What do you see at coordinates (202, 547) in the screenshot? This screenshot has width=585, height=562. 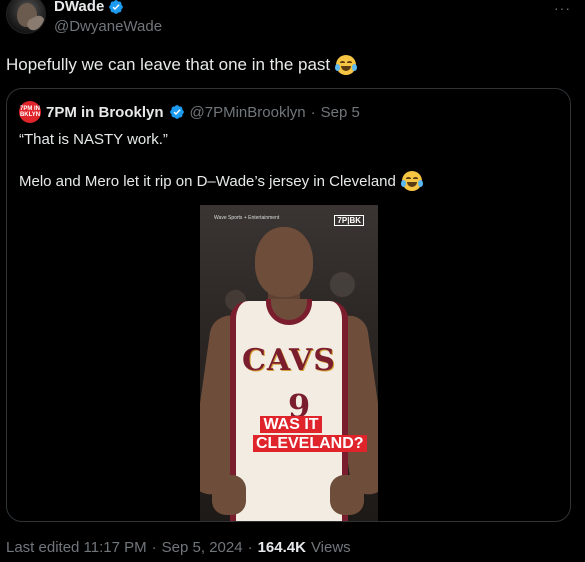 I see `tweet-date: Sep 5, 2024` at bounding box center [202, 547].